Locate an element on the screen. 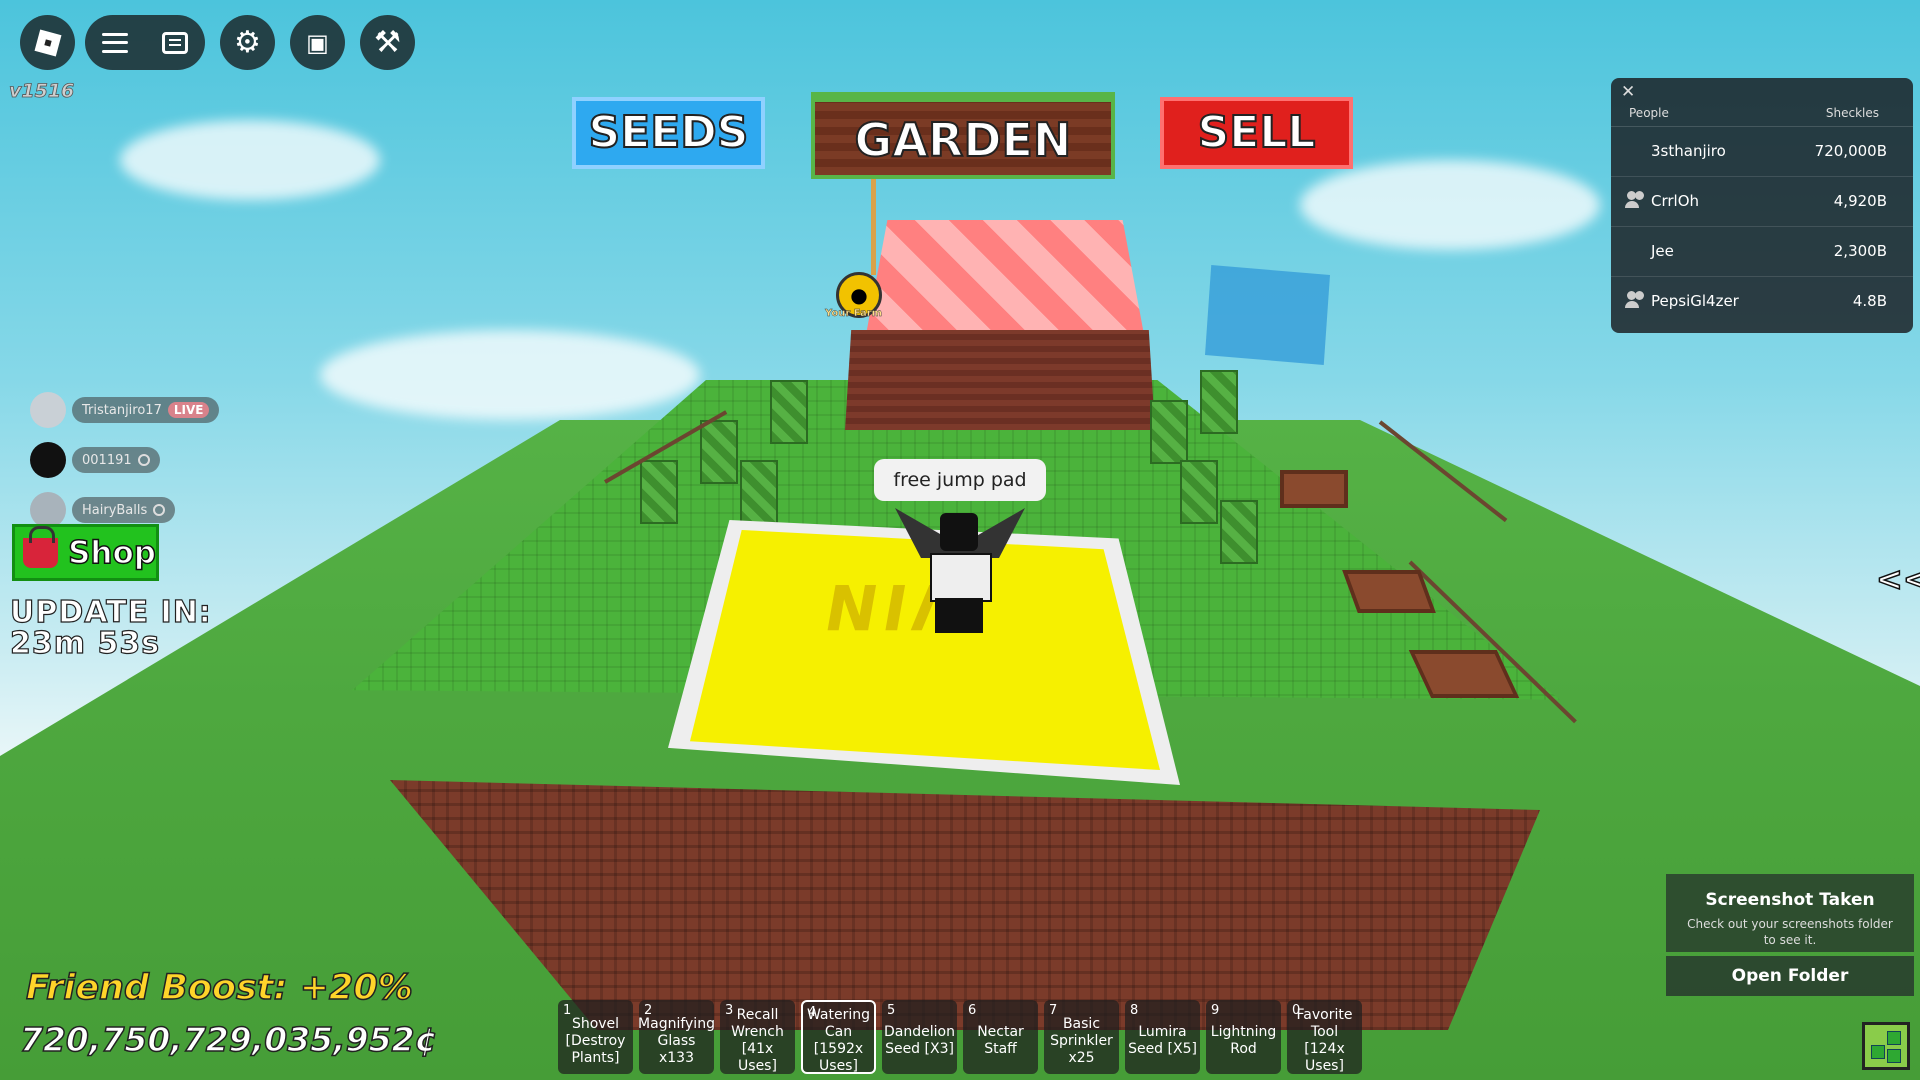 The image size is (1920, 1080). player-list-item: Tristanjiro17 LIVE is located at coordinates (125, 410).